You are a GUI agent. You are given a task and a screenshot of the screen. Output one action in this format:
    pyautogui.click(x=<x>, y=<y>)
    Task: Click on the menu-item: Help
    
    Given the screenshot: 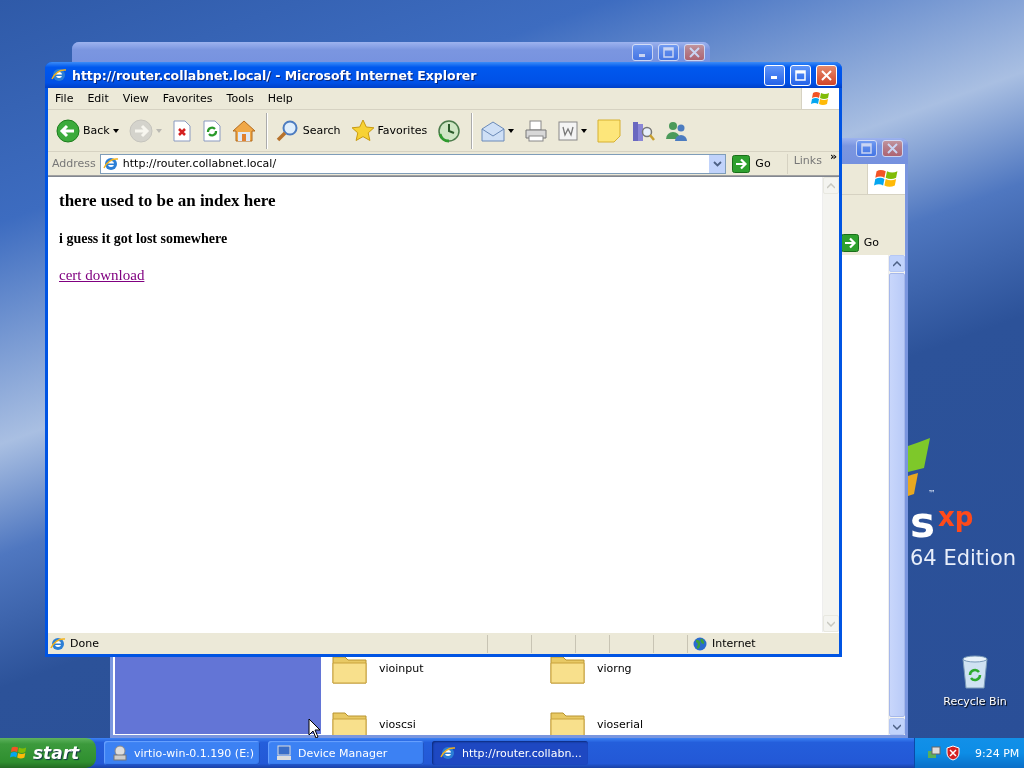 What is the action you would take?
    pyautogui.click(x=280, y=98)
    